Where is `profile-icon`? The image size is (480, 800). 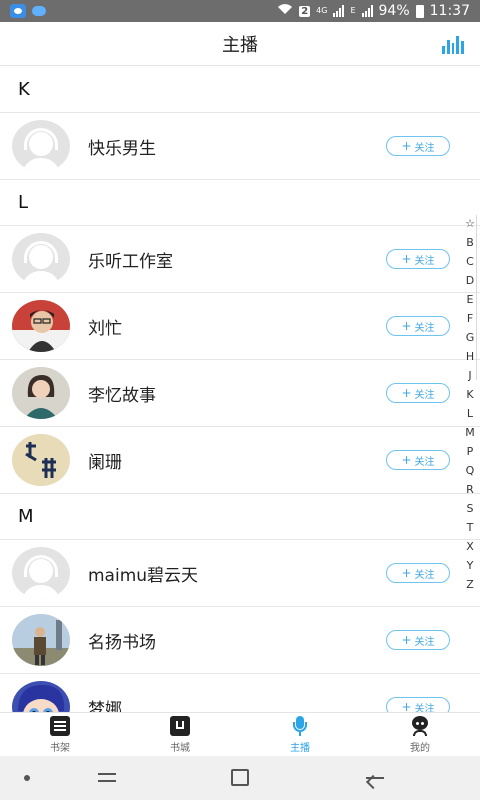
profile-icon is located at coordinates (420, 725).